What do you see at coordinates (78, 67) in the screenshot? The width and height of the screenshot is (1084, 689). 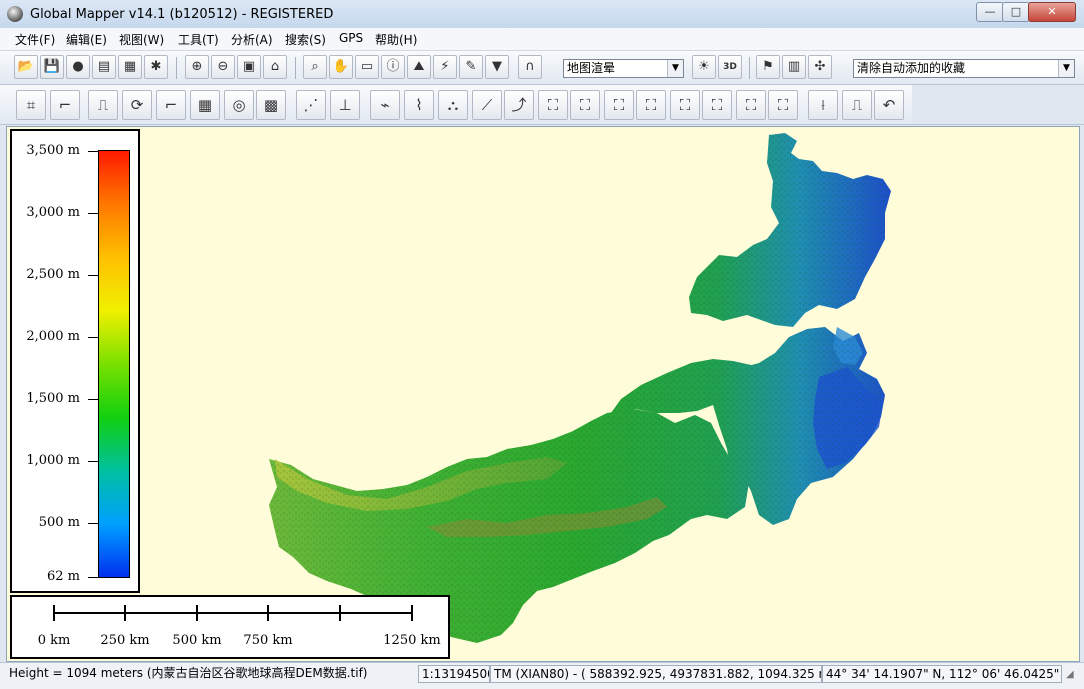 I see `globe-data-icon: ●` at bounding box center [78, 67].